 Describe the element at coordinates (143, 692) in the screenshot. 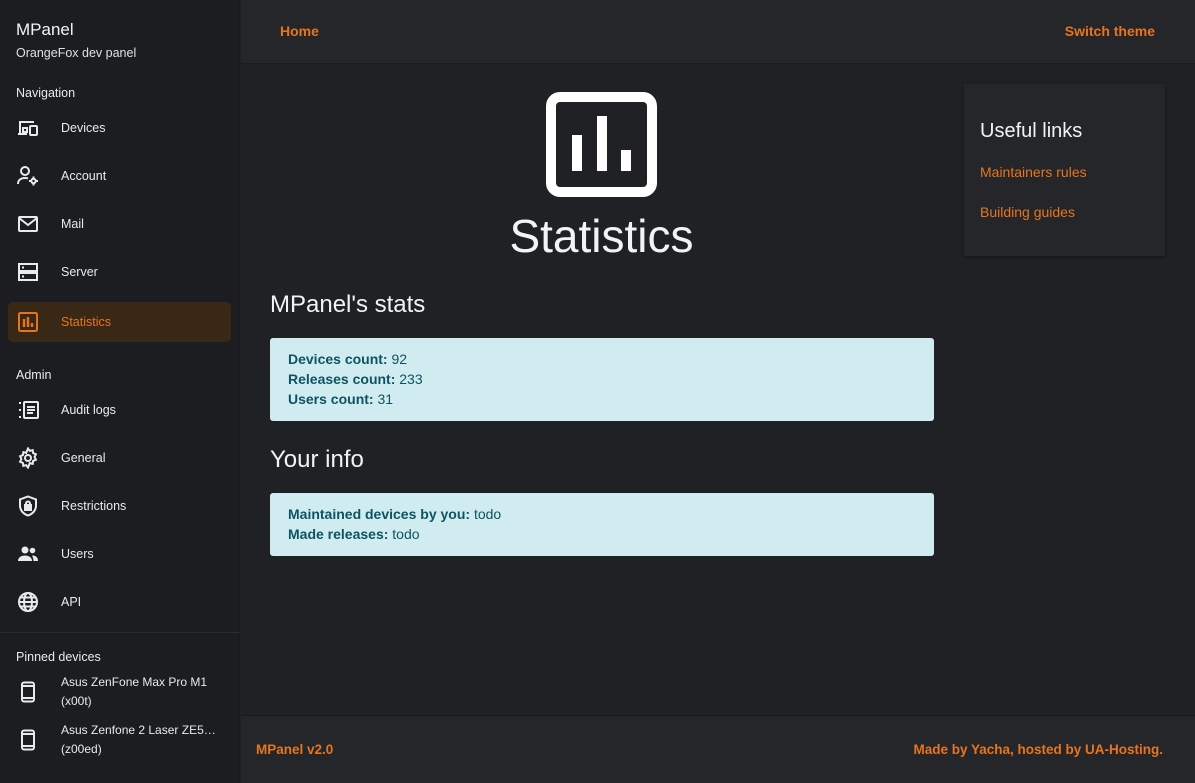

I see `pinned-device-text: Asus ZenFone Max Pro M1 (x00t)` at that location.